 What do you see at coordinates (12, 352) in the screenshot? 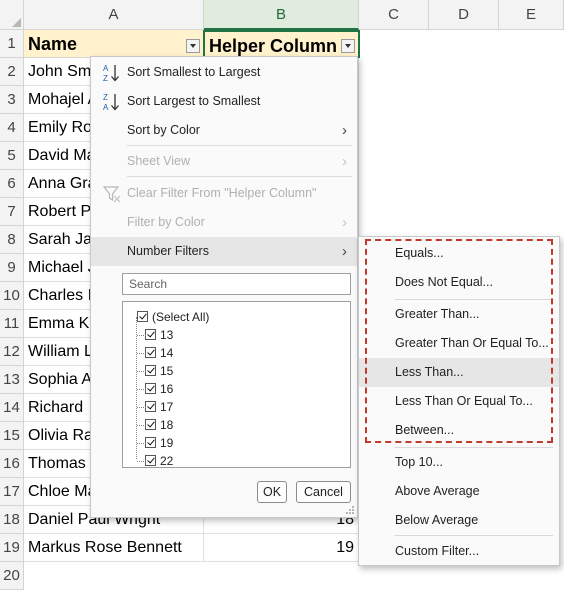
I see `row-header: 12` at bounding box center [12, 352].